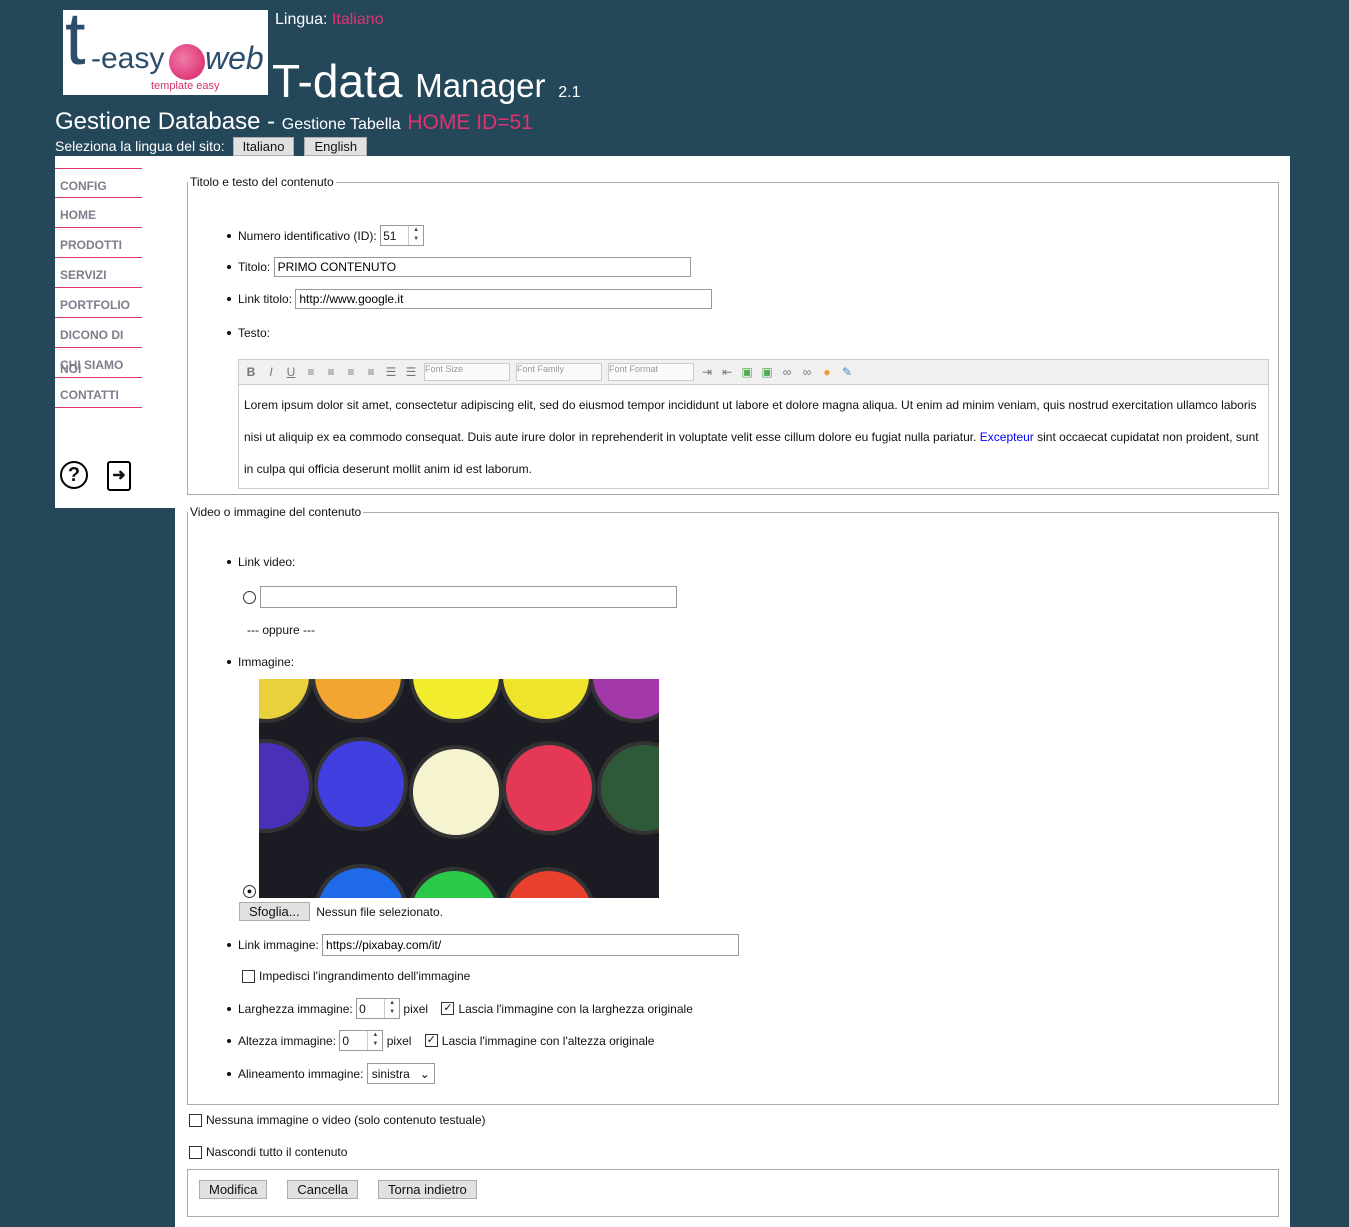 The image size is (1349, 1227). Describe the element at coordinates (787, 372) in the screenshot. I see `link-icon: ∞` at that location.